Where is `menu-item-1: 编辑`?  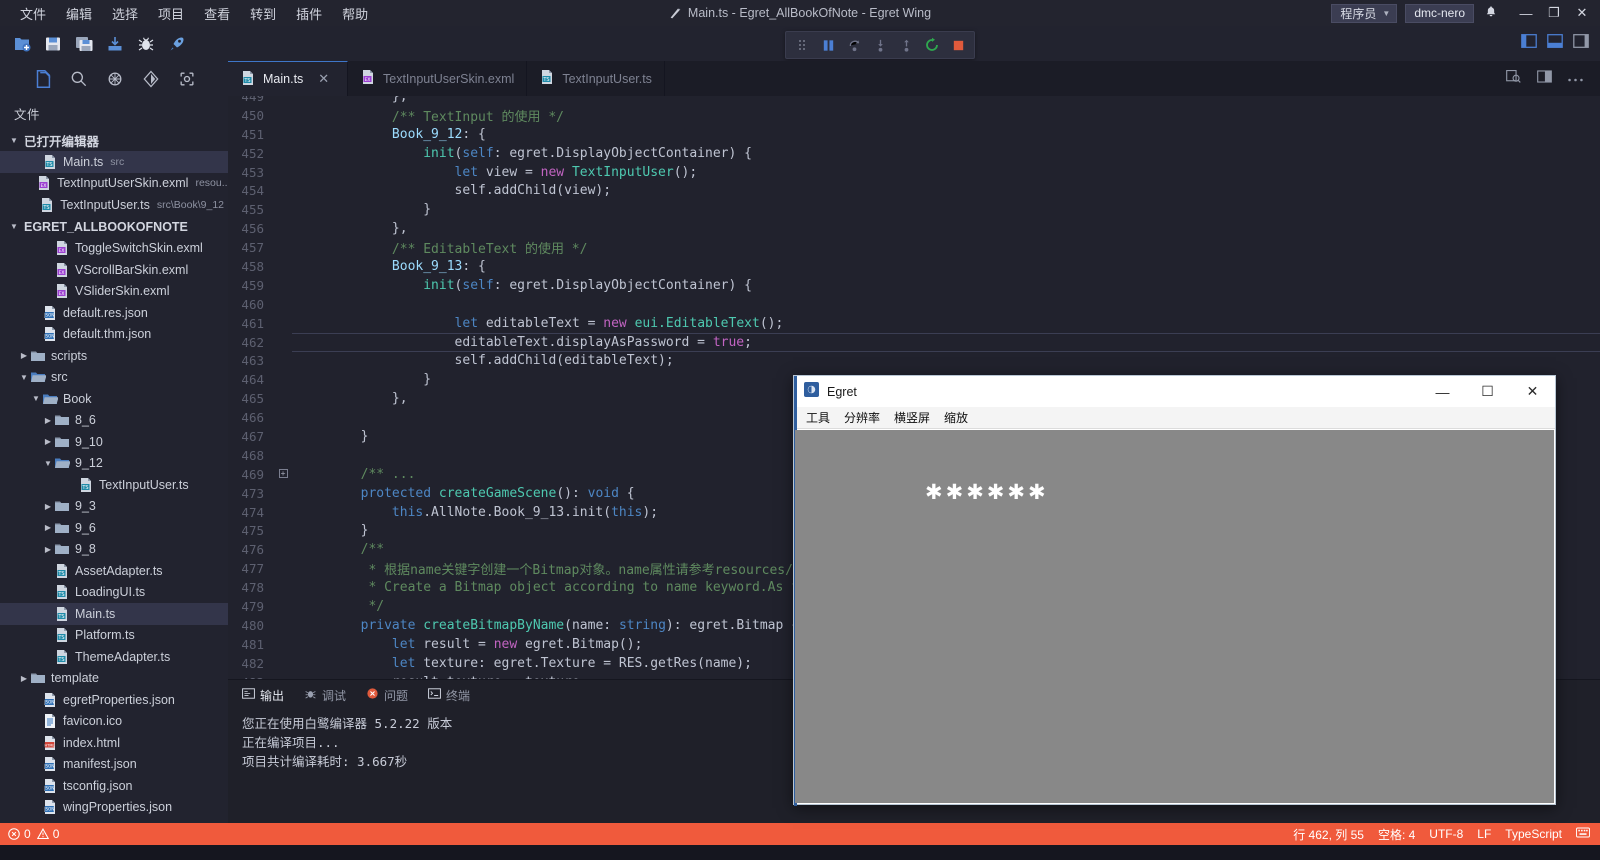
menu-item-1: 编辑 is located at coordinates (79, 13).